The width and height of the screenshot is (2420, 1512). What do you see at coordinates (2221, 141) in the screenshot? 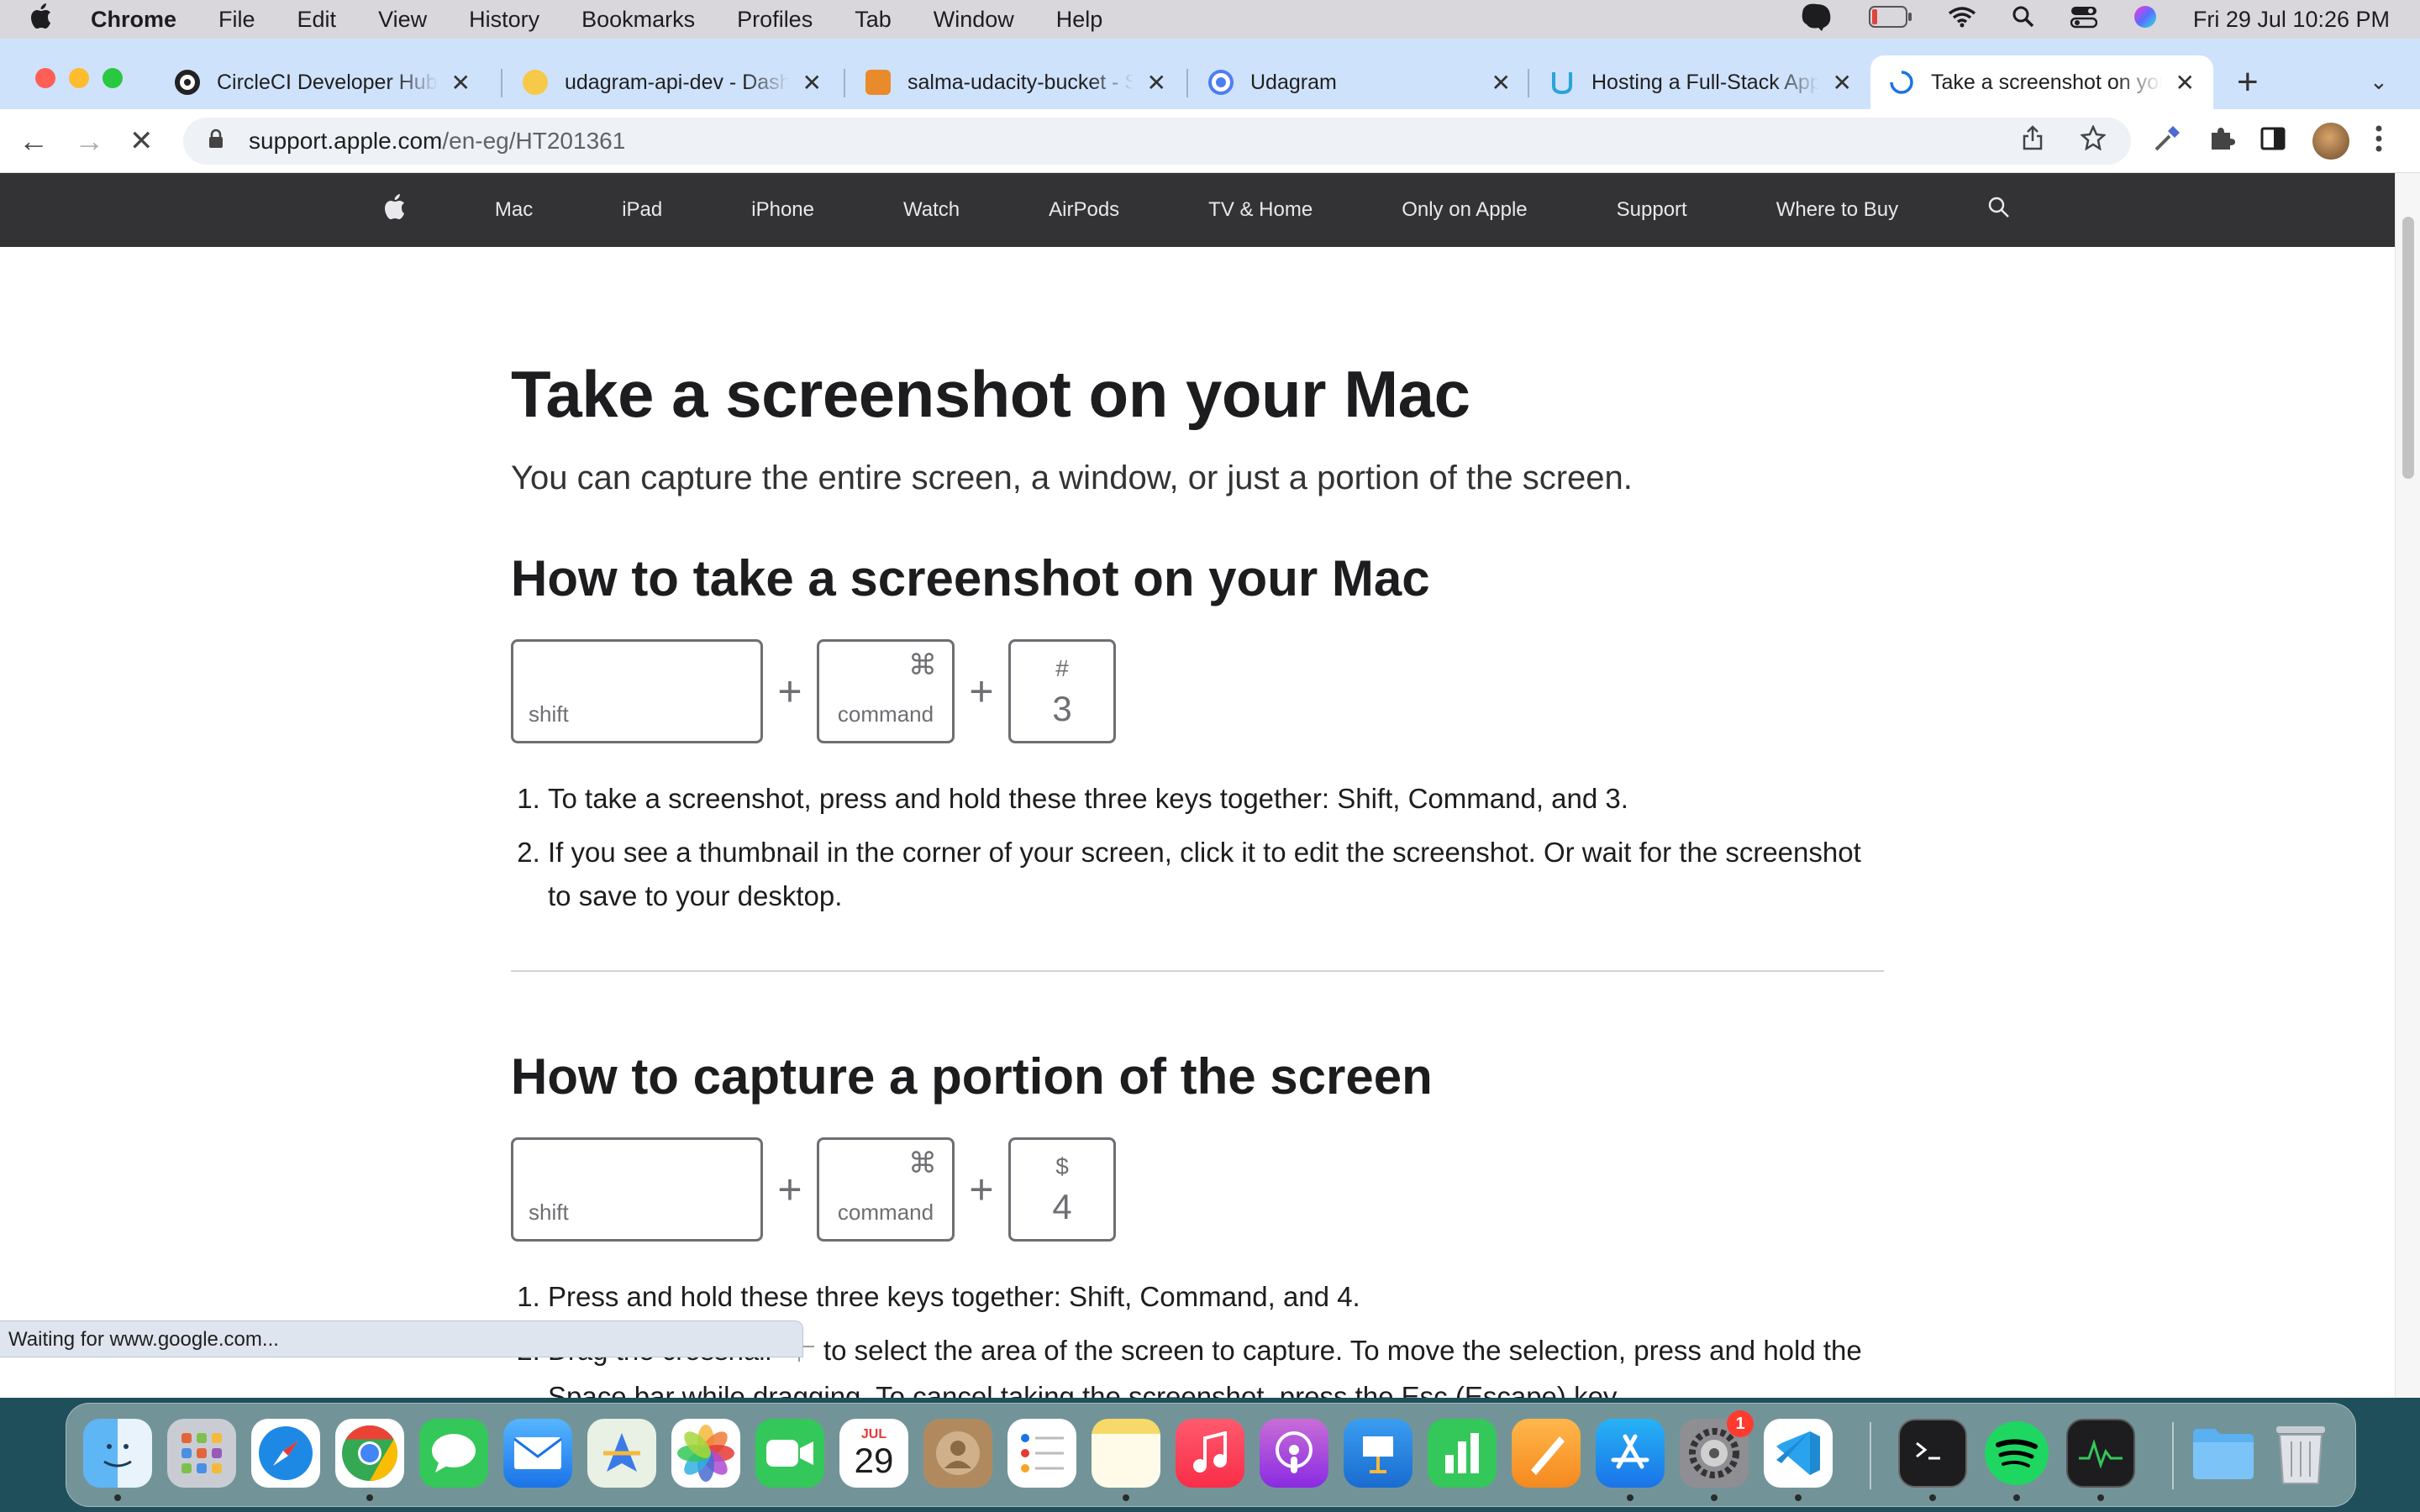
I see `extensions-puzzle-icon` at bounding box center [2221, 141].